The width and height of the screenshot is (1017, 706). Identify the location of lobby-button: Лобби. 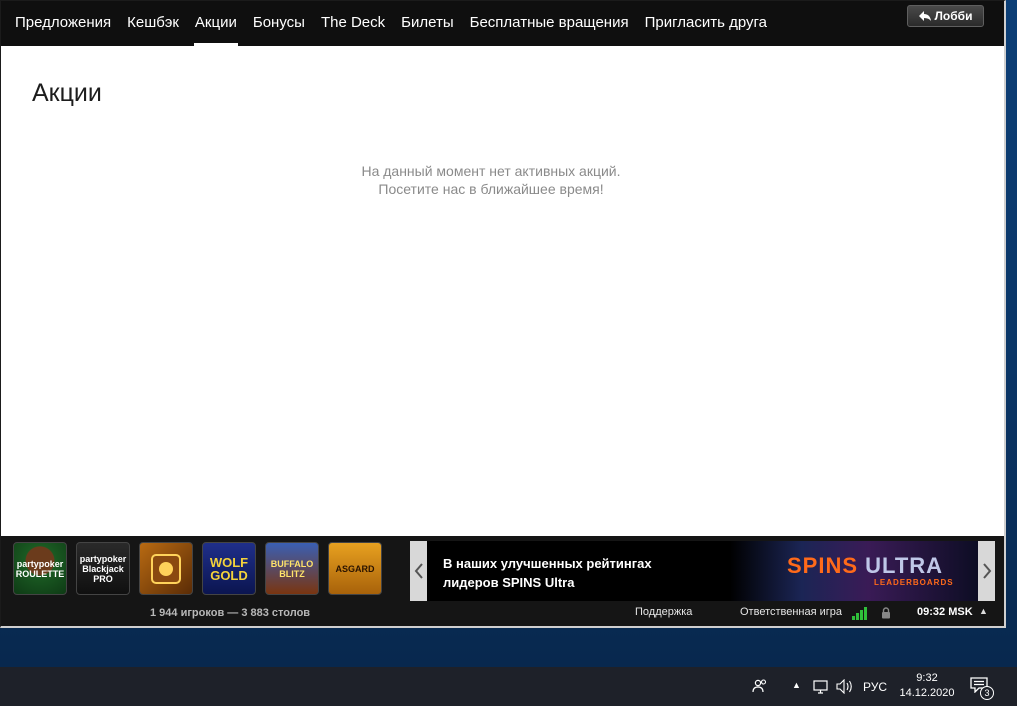
(945, 16).